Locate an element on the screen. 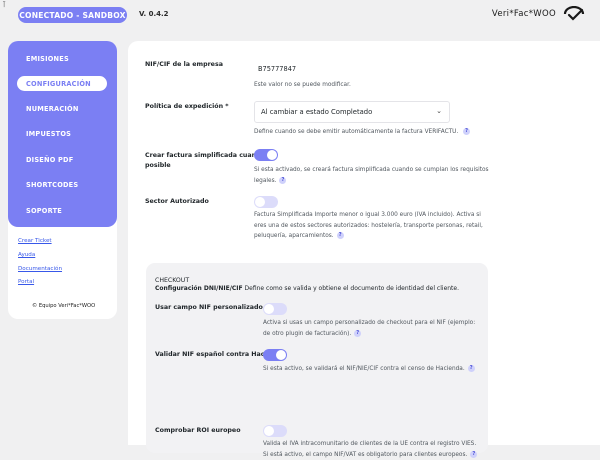  brand: Veri*Fac*WOO is located at coordinates (539, 14).